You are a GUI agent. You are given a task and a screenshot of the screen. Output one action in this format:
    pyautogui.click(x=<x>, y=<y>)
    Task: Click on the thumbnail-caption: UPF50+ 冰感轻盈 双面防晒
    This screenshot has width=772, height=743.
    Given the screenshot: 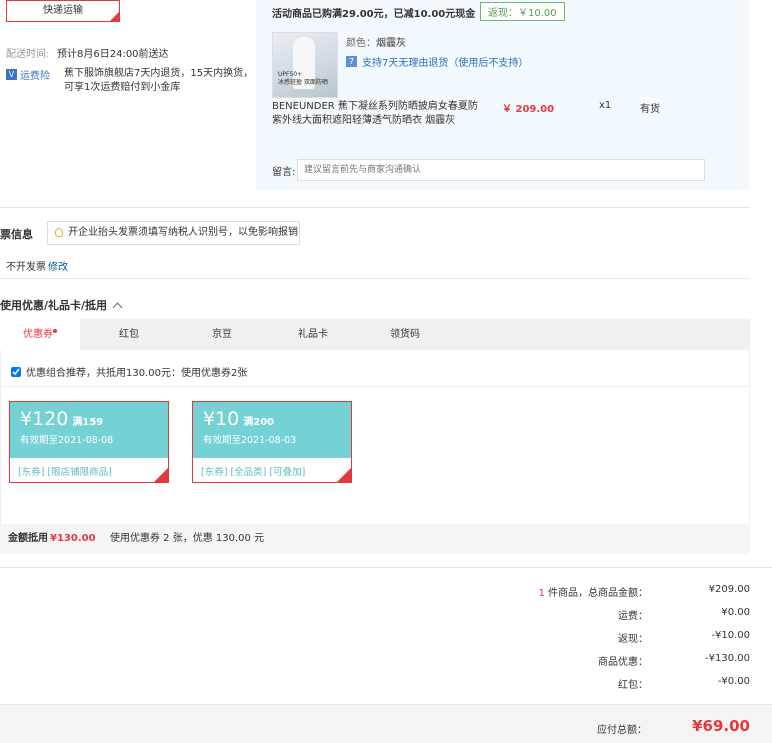 What is the action you would take?
    pyautogui.click(x=303, y=79)
    